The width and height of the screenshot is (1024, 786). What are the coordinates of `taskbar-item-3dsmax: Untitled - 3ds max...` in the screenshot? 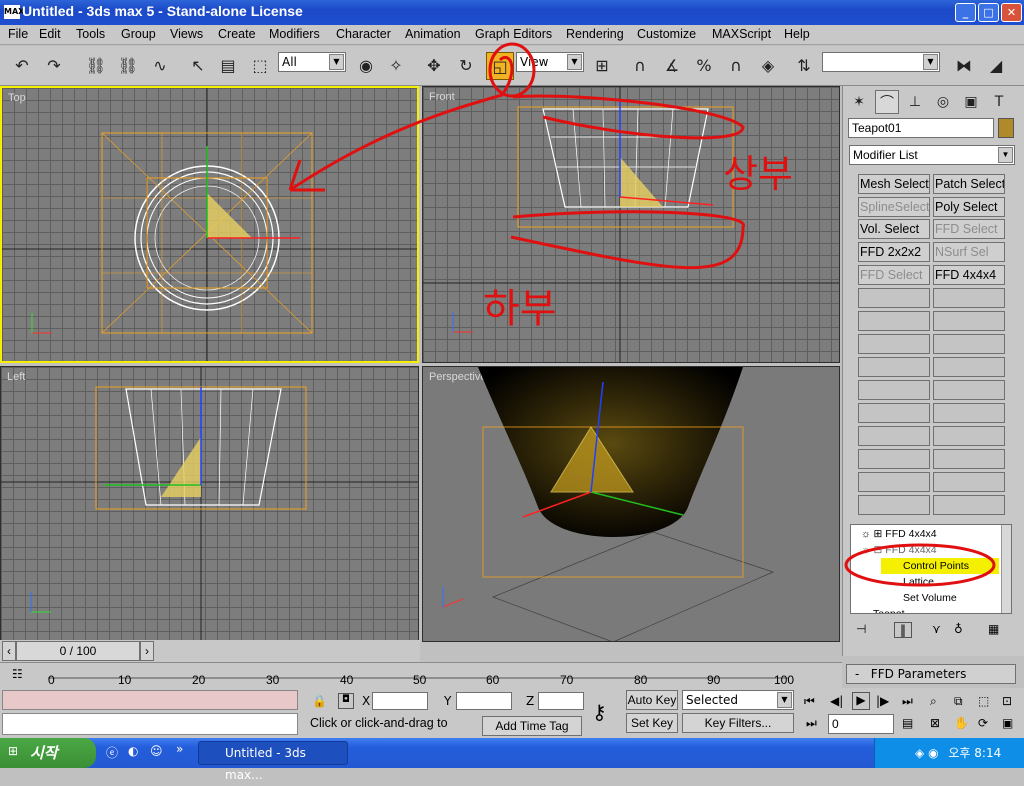 It's located at (273, 761).